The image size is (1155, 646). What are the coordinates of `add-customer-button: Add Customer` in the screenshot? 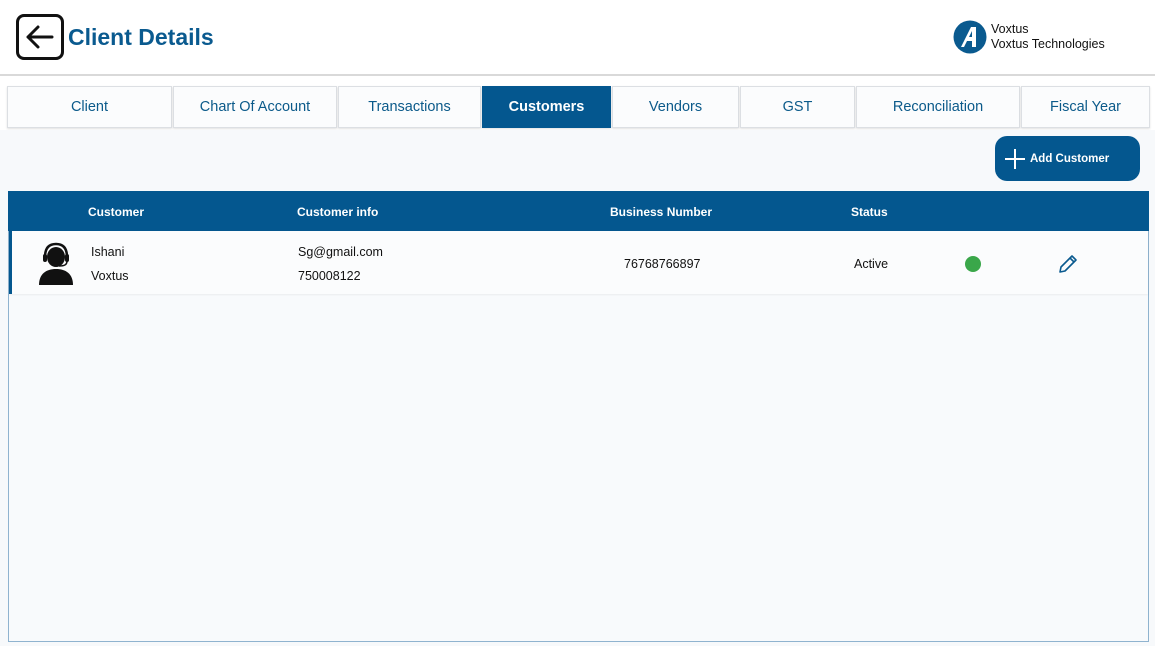 It's located at (1067, 158).